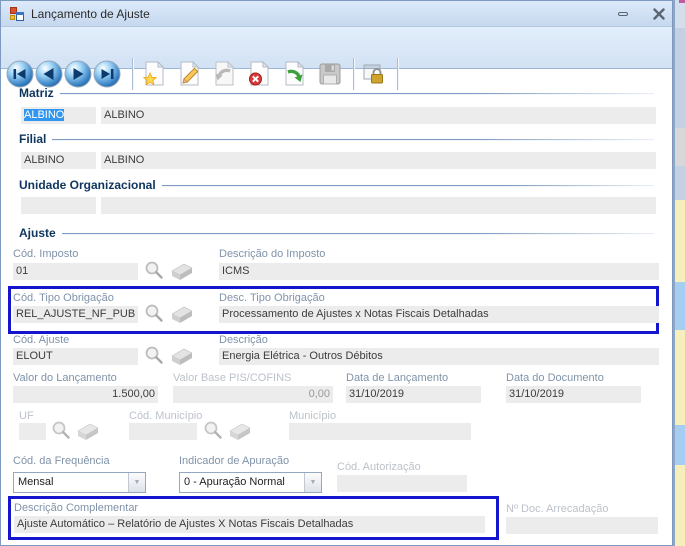 The height and width of the screenshot is (546, 685). Describe the element at coordinates (330, 74) in the screenshot. I see `save-floppy-icon` at that location.